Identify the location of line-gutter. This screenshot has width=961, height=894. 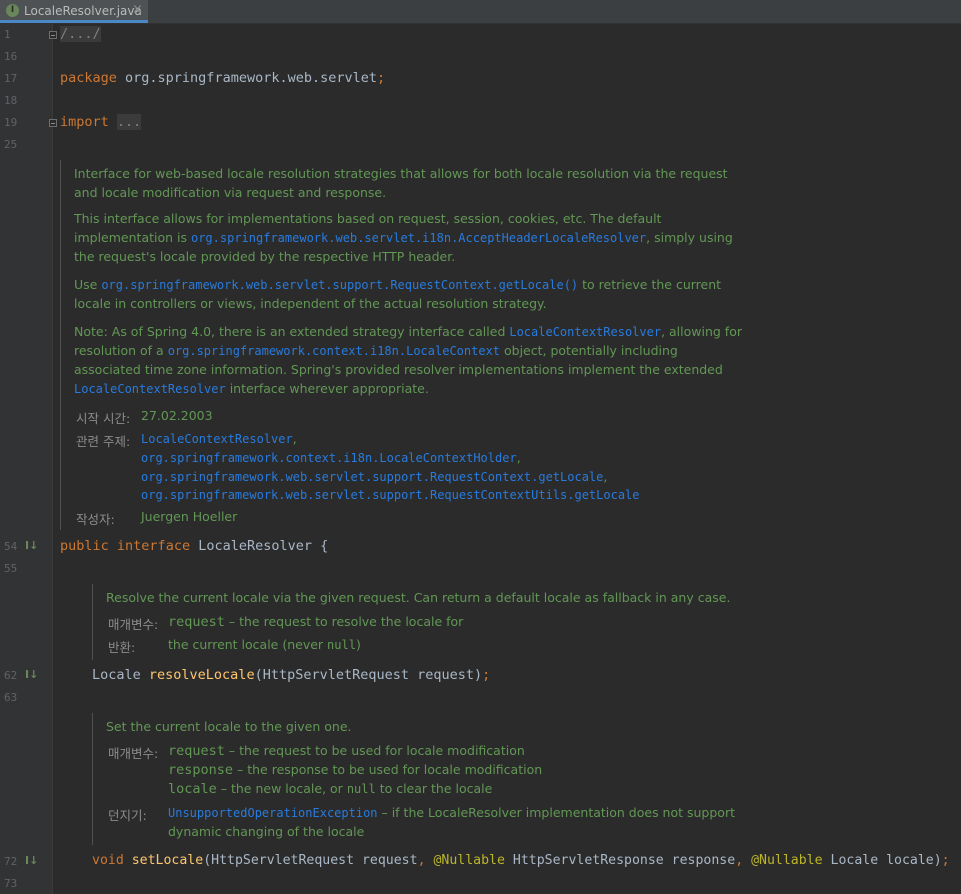
(26, 458).